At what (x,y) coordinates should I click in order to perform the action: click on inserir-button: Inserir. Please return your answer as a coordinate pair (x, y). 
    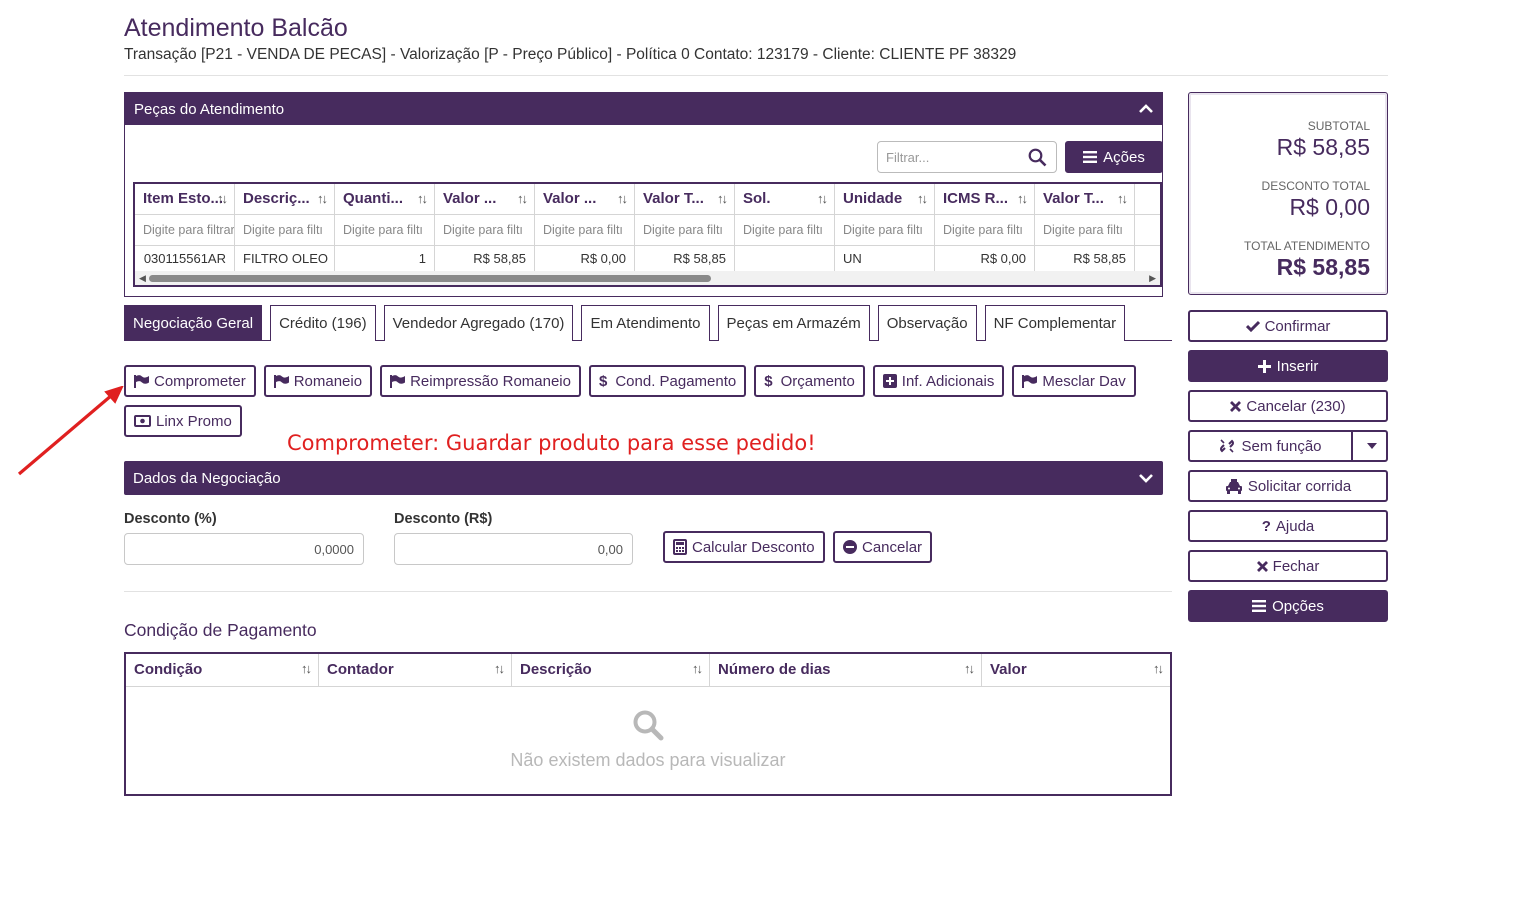
    Looking at the image, I should click on (1288, 366).